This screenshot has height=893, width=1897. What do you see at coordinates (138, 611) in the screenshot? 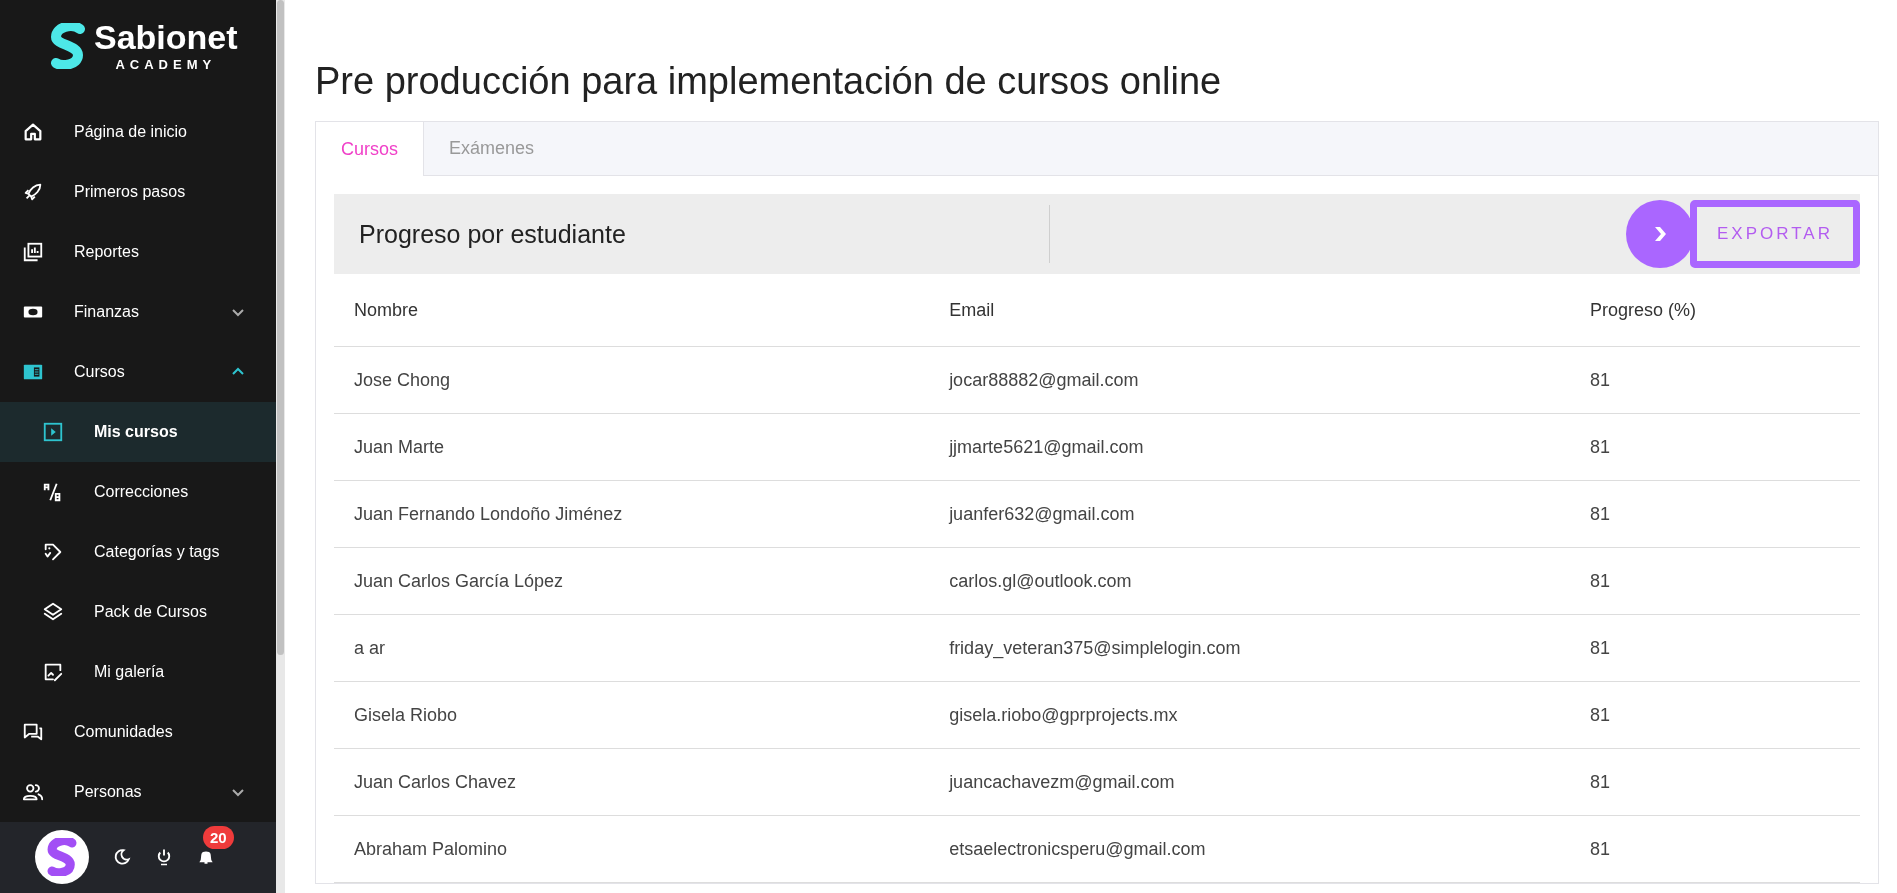
I see `sidebar-item: Pack de Cursos` at bounding box center [138, 611].